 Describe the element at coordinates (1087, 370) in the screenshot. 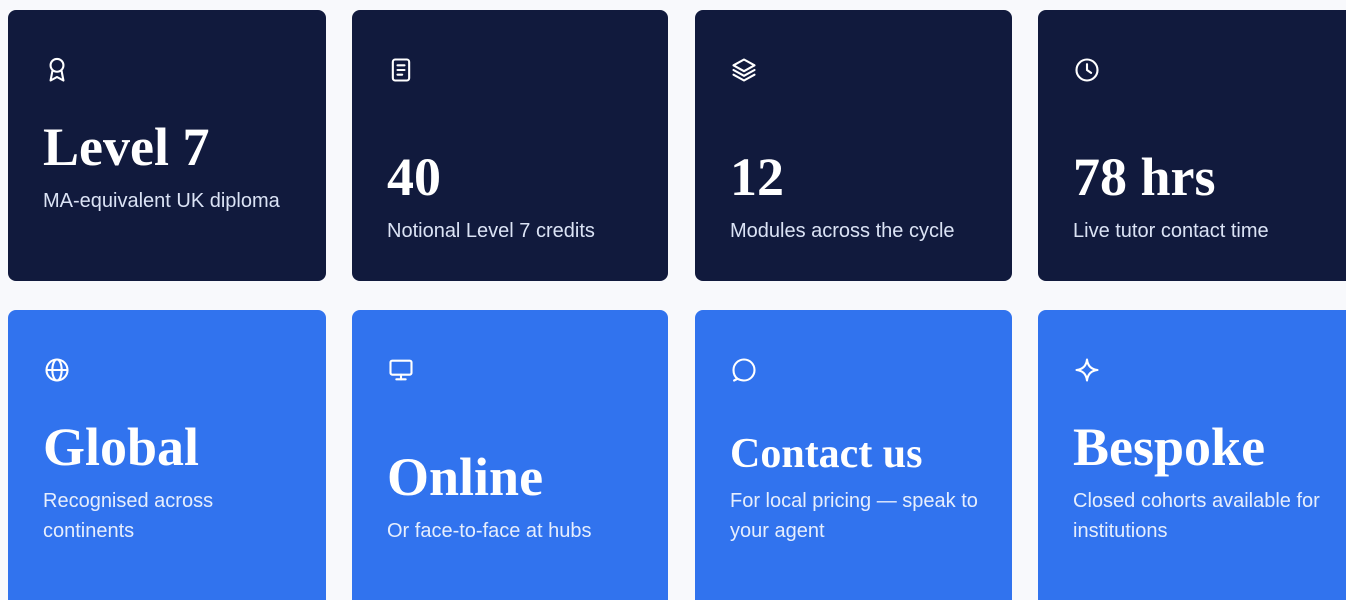

I see `sparkle-icon` at that location.